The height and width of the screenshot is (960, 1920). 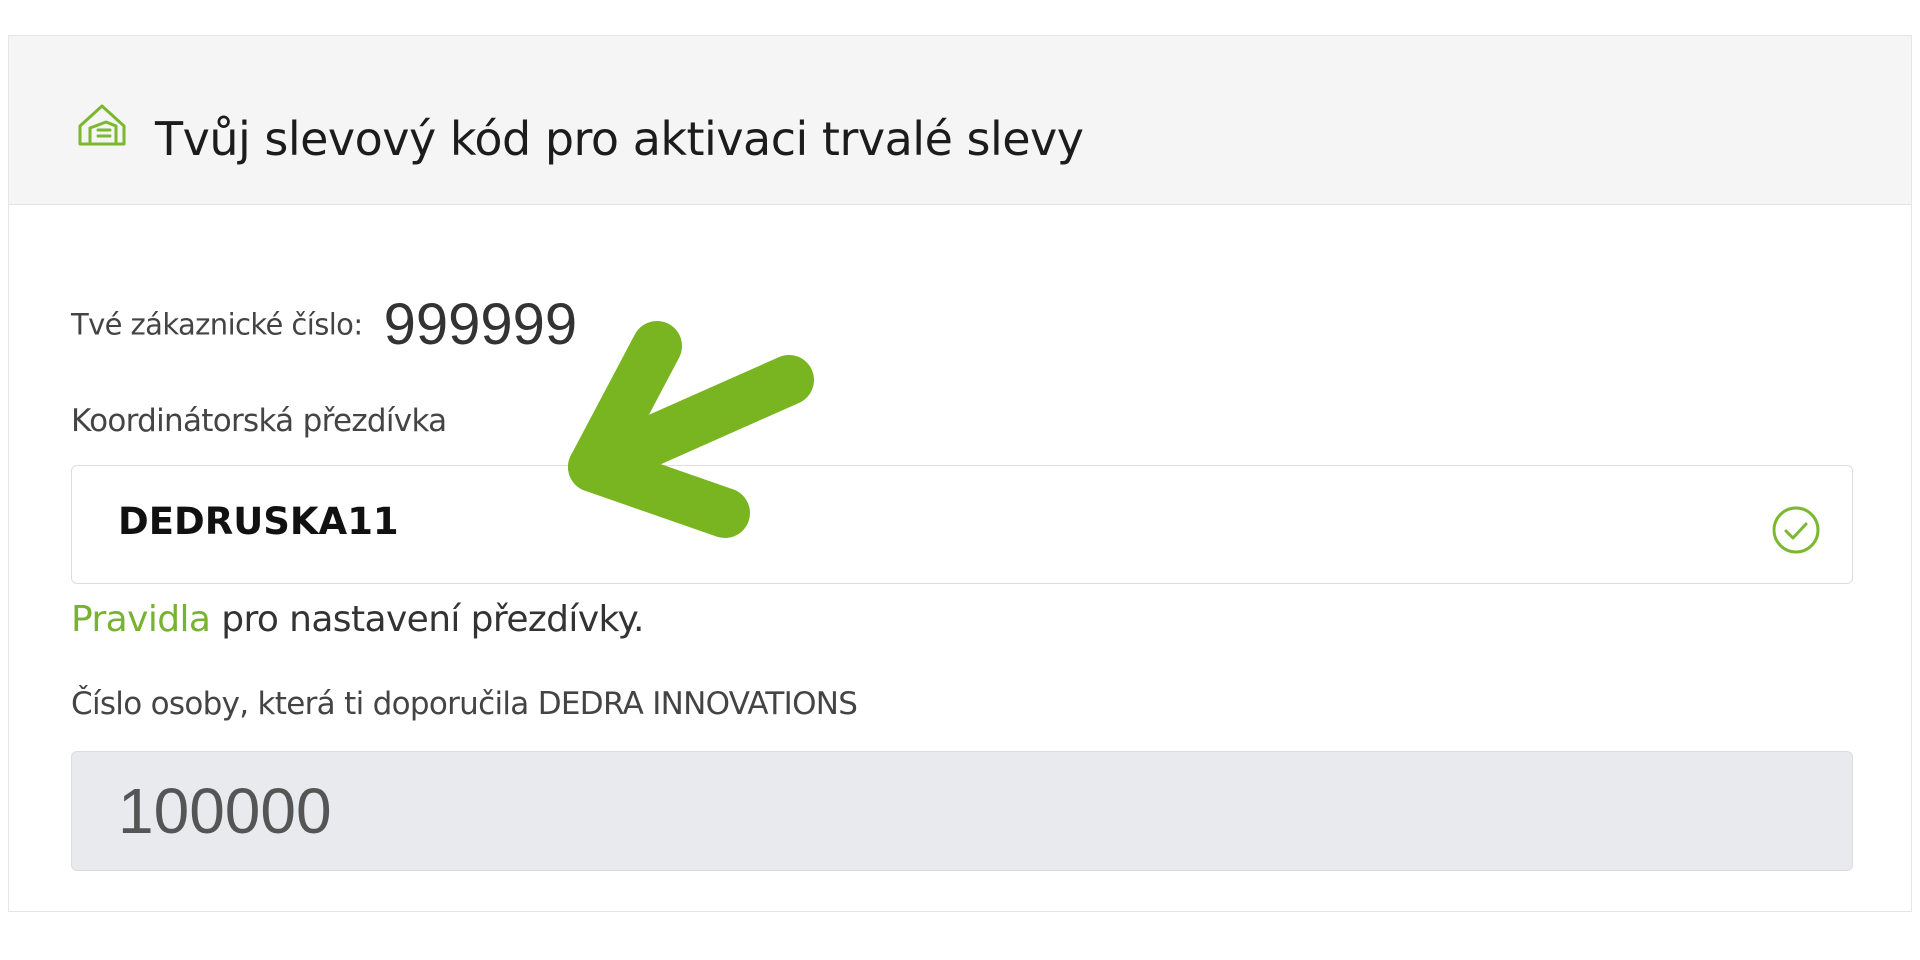 I want to click on customer-number-row: Tvé zákaznické číslo: 999999, so click(x=324, y=324).